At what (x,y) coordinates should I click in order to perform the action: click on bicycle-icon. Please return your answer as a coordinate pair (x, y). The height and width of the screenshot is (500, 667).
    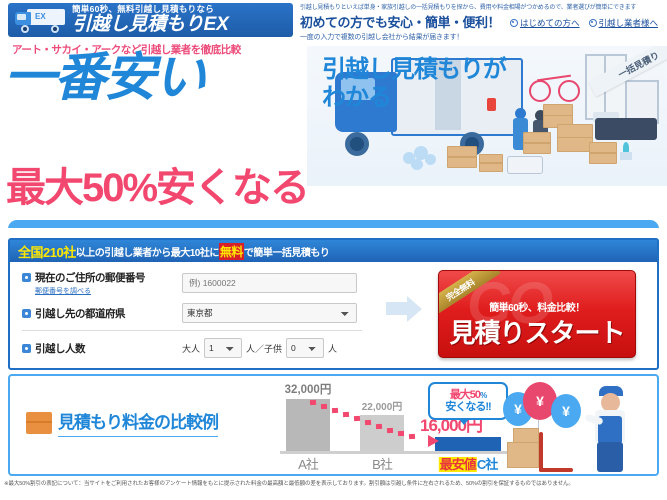
    Looking at the image, I should click on (555, 87).